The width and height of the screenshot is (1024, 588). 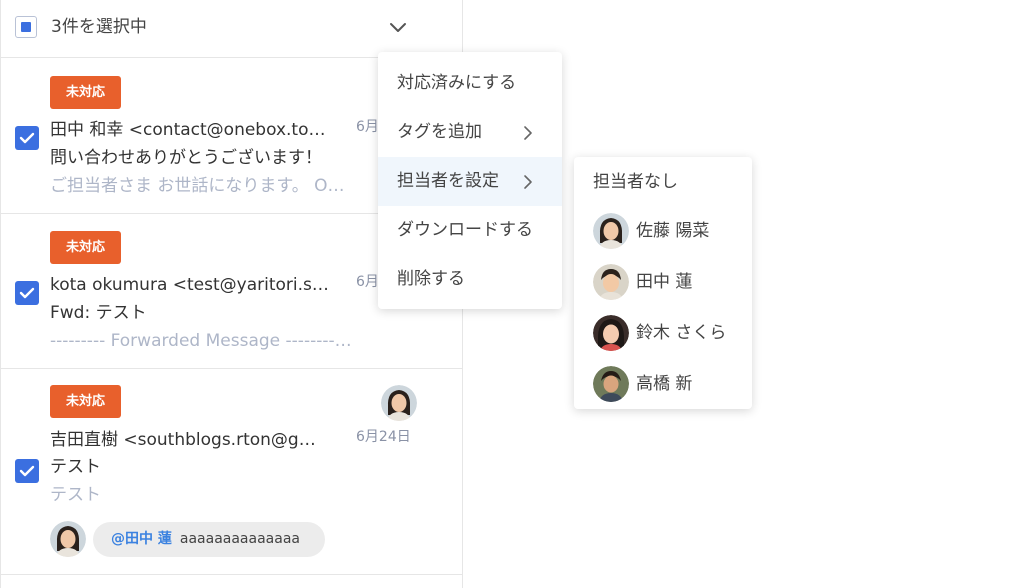 What do you see at coordinates (448, 181) in the screenshot?
I see `menu-item-label: 担当者を設定` at bounding box center [448, 181].